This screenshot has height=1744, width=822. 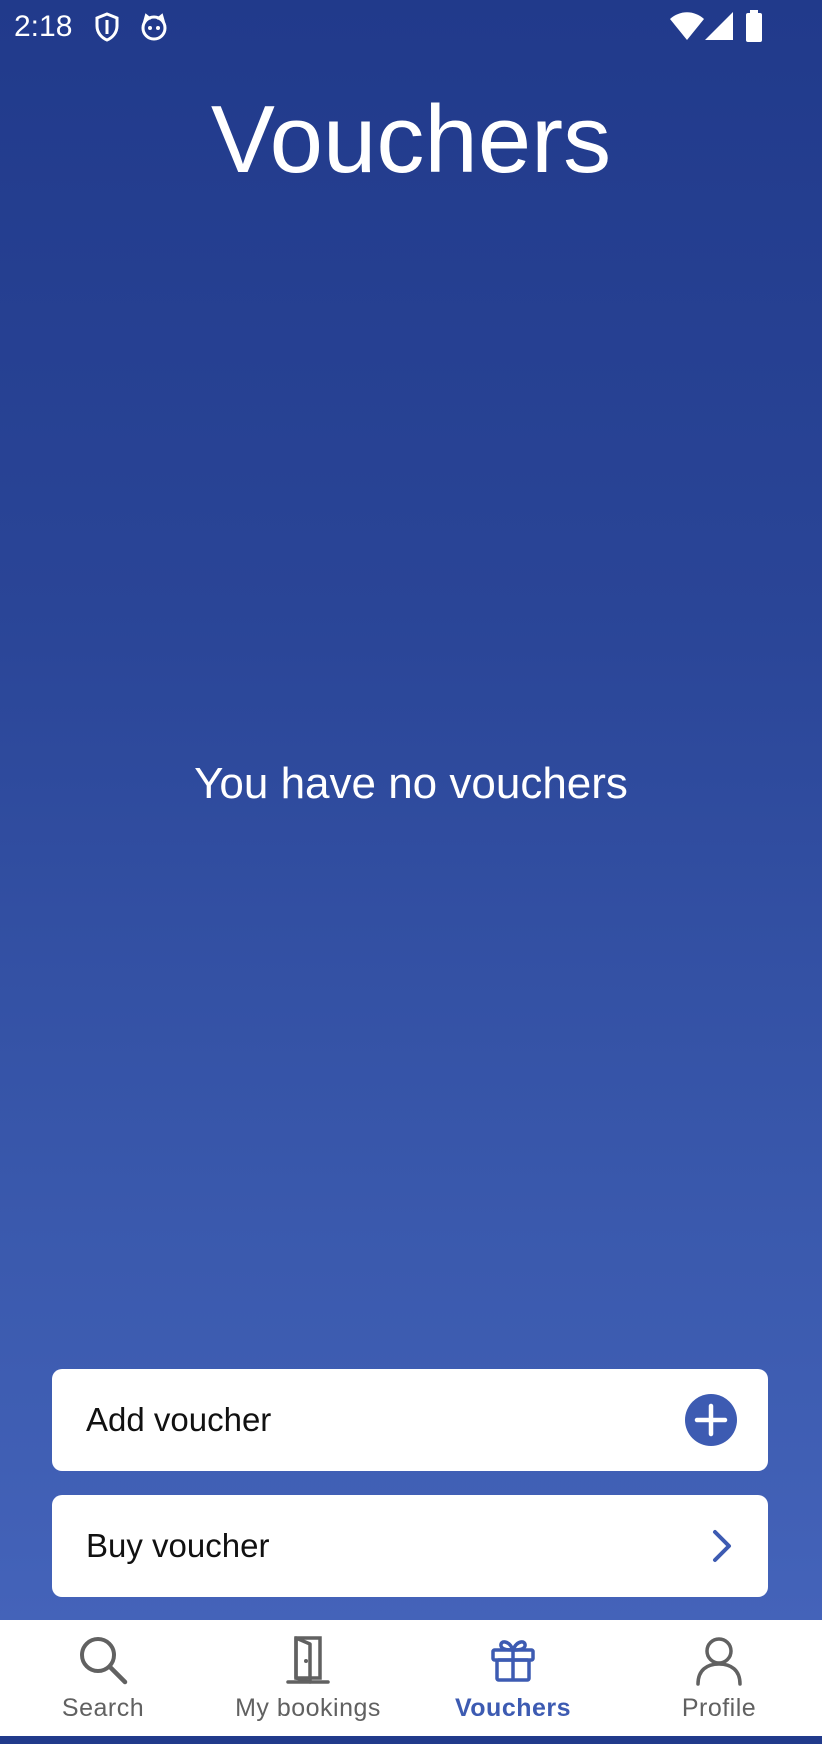 I want to click on nav-item-vouchers: Vouchers, so click(x=513, y=1678).